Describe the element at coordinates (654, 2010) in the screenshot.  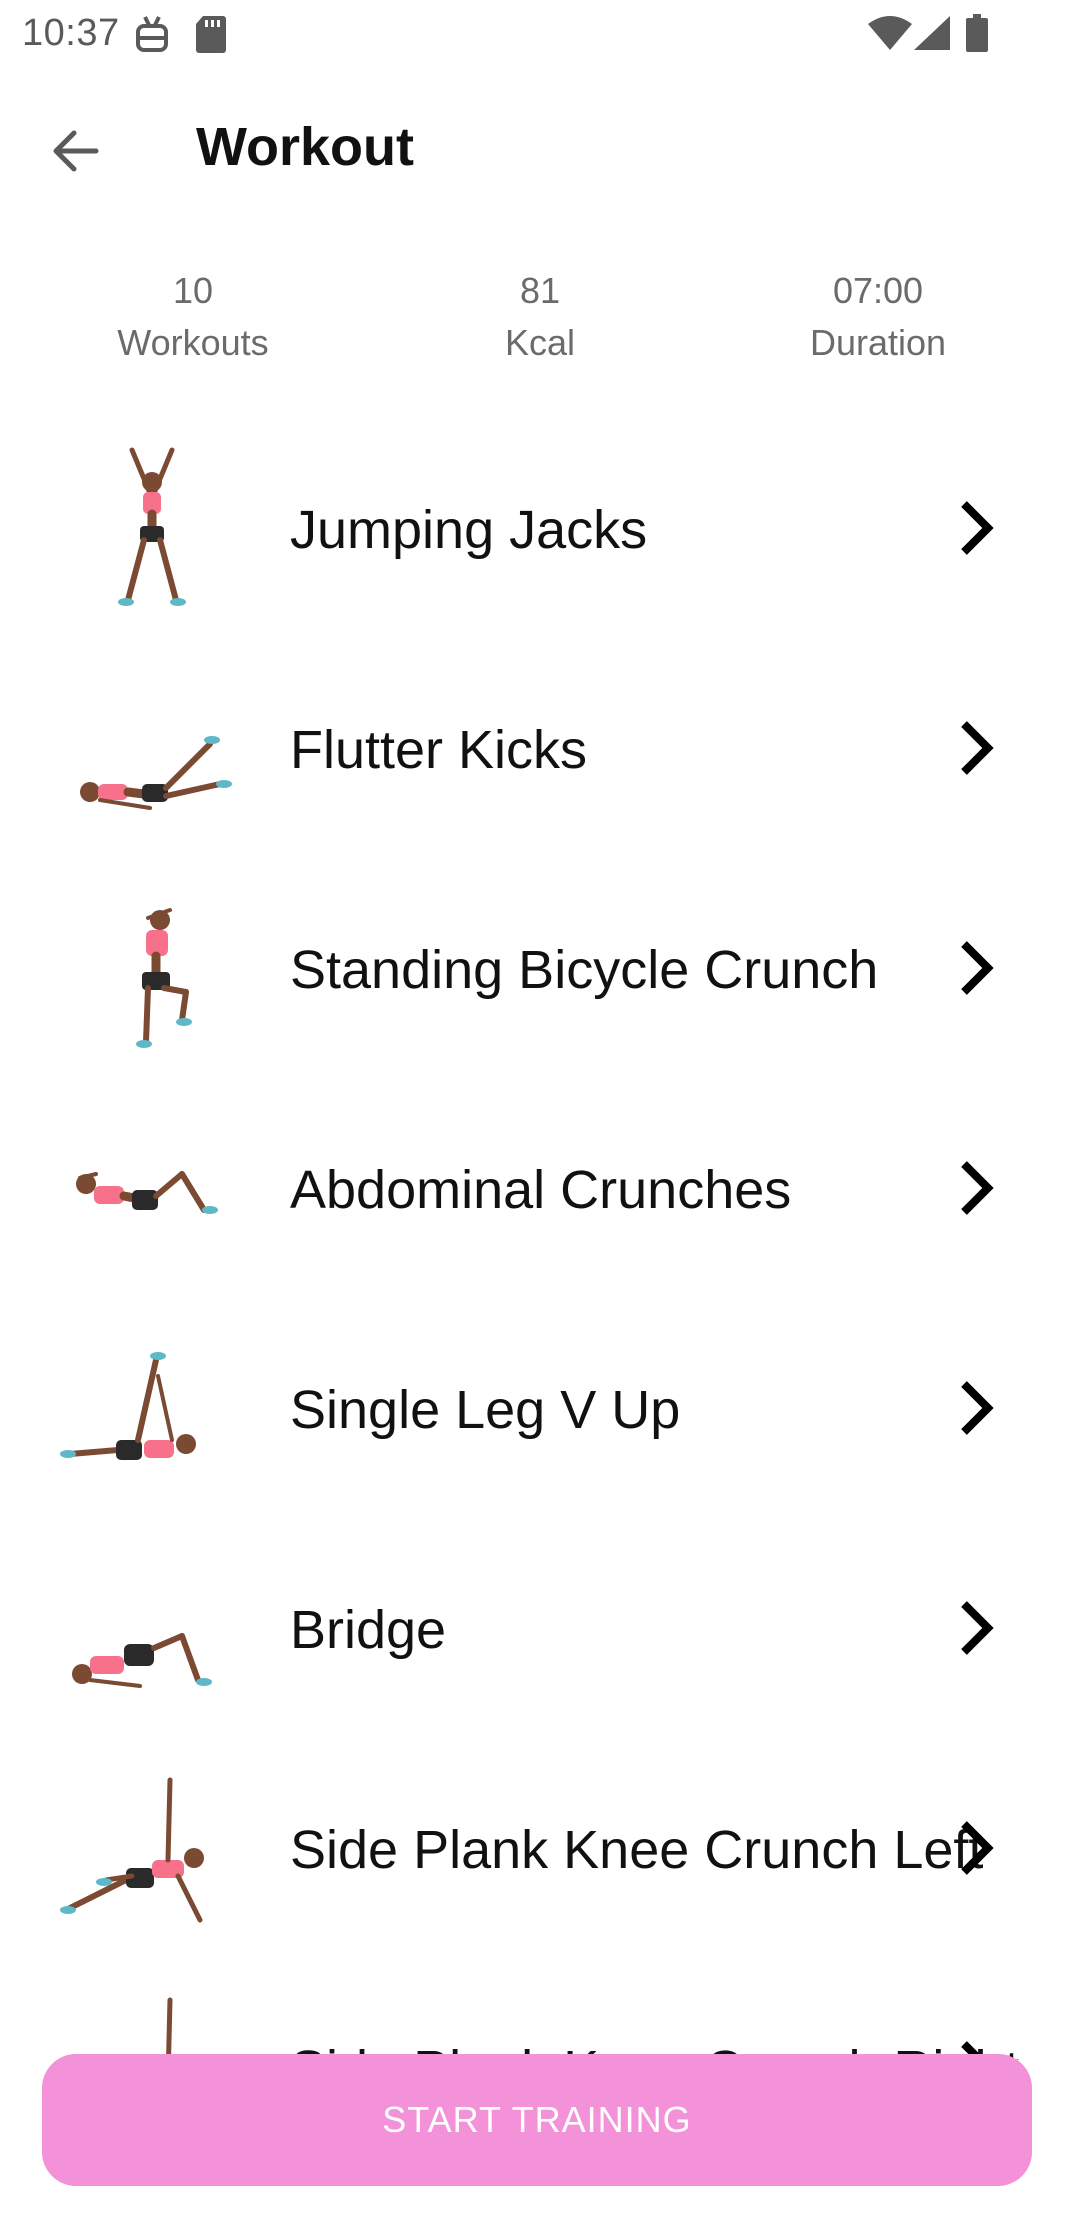
I see `exercise-name: Side Plank Knee Crunch Right` at that location.